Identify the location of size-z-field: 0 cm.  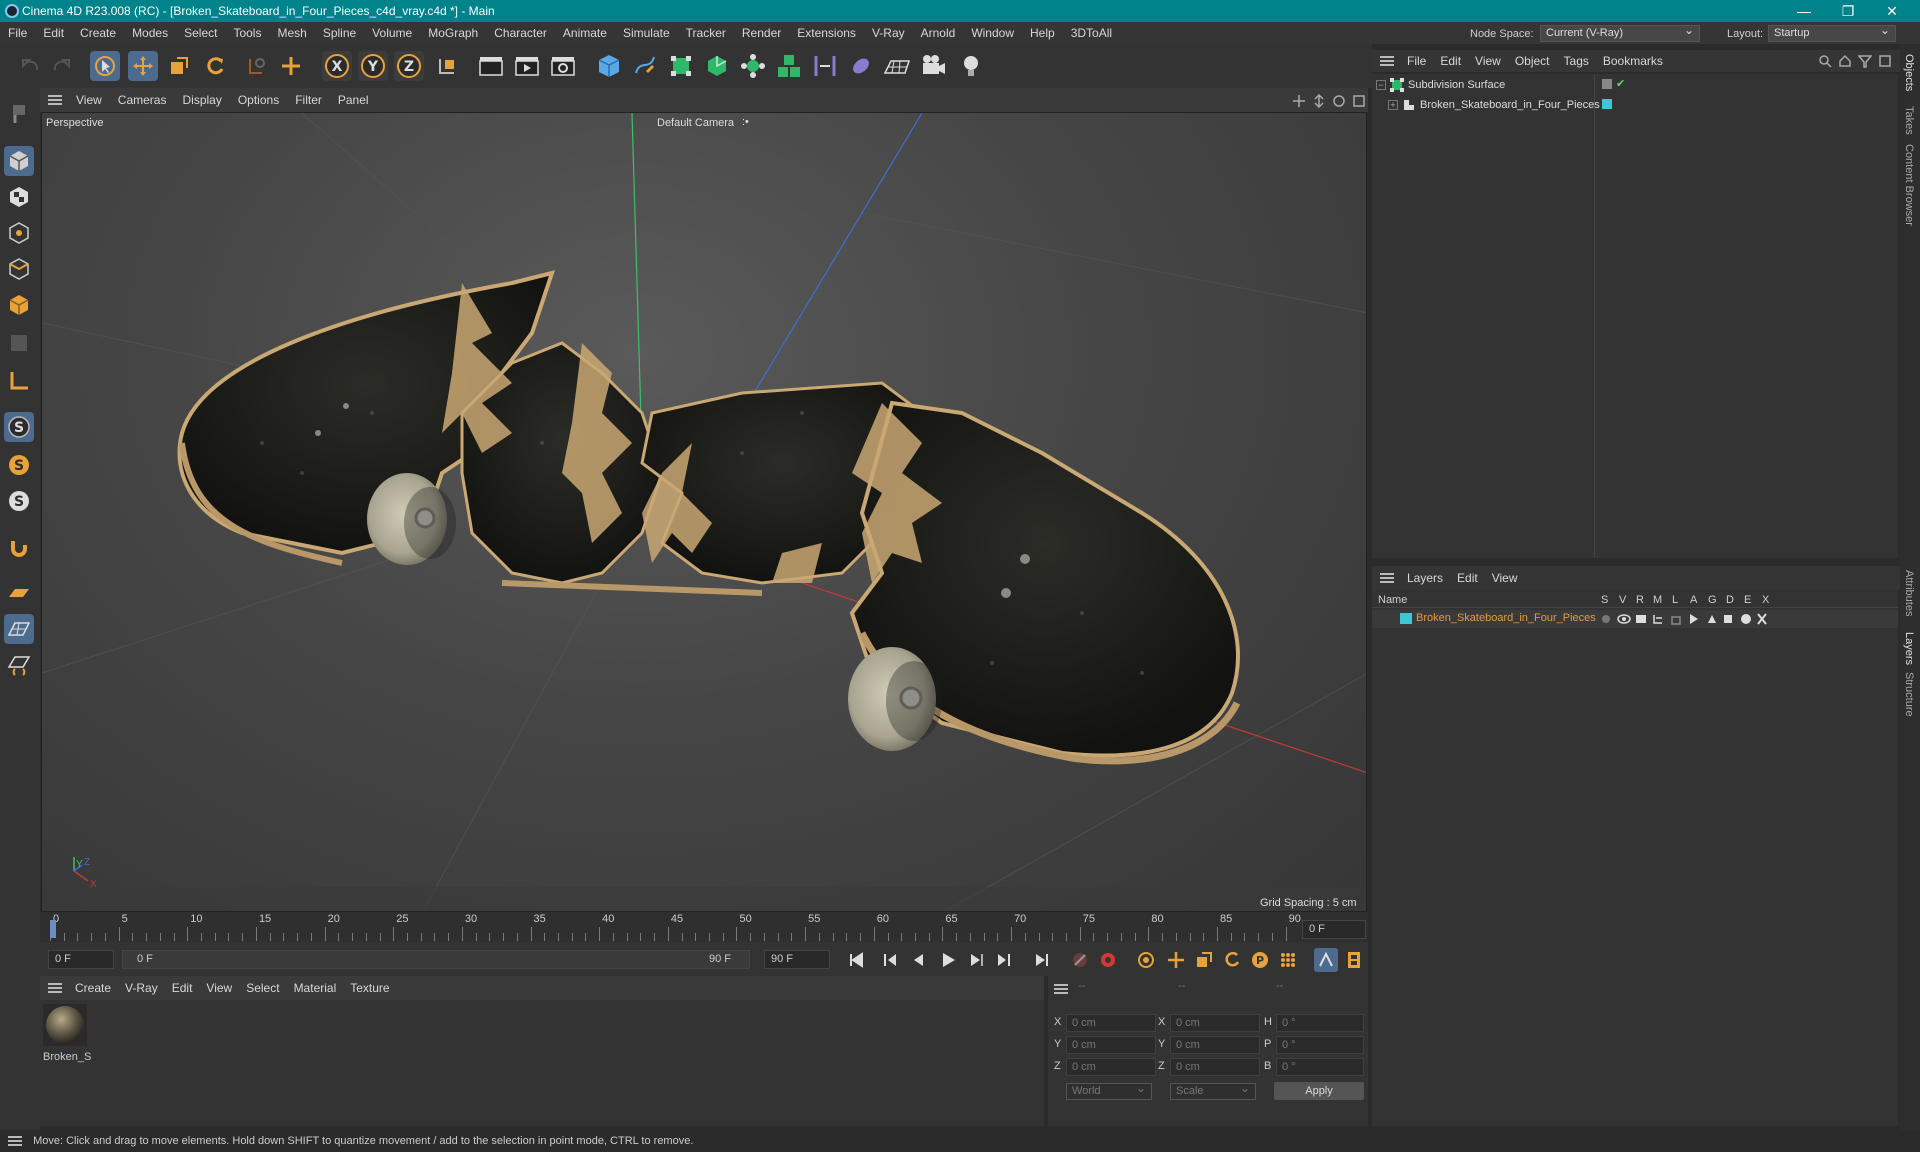
(1215, 1067).